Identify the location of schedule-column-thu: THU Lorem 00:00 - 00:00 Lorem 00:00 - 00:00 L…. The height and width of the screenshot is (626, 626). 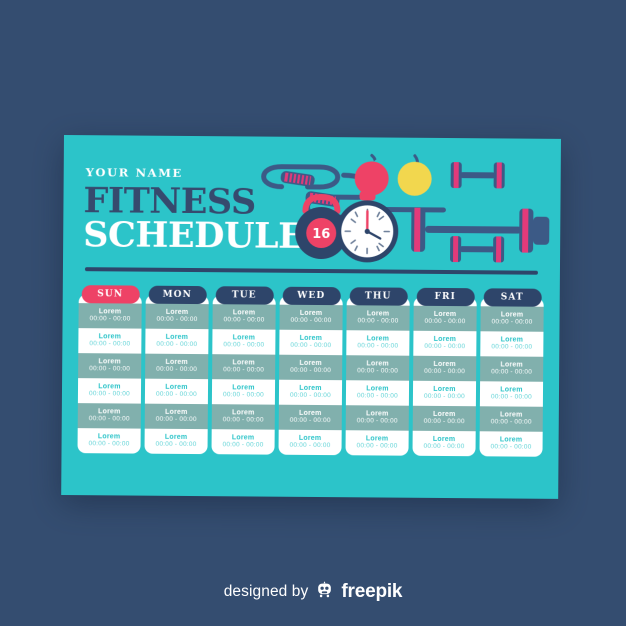
(377, 384).